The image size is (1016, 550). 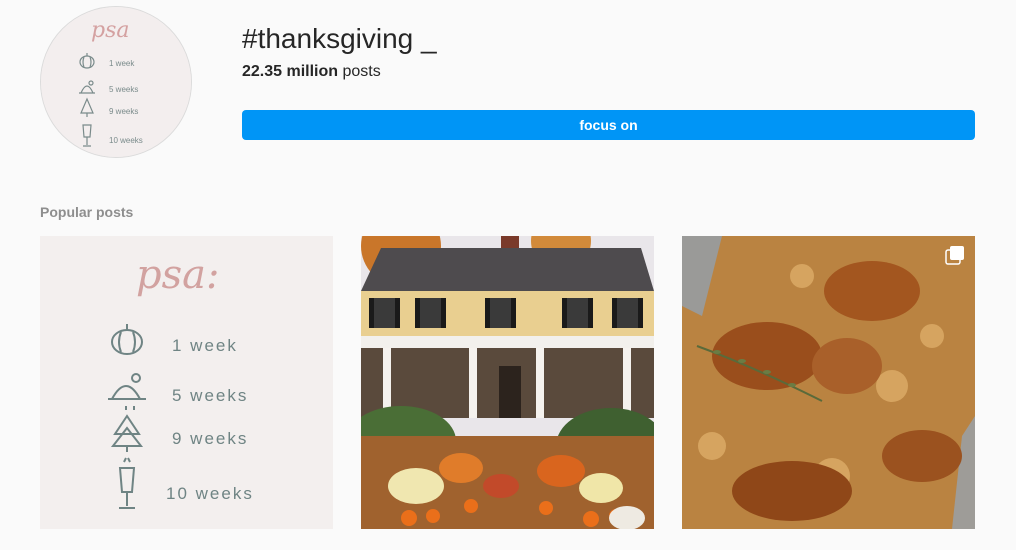 What do you see at coordinates (177, 275) in the screenshot?
I see `psa-heading: psa:` at bounding box center [177, 275].